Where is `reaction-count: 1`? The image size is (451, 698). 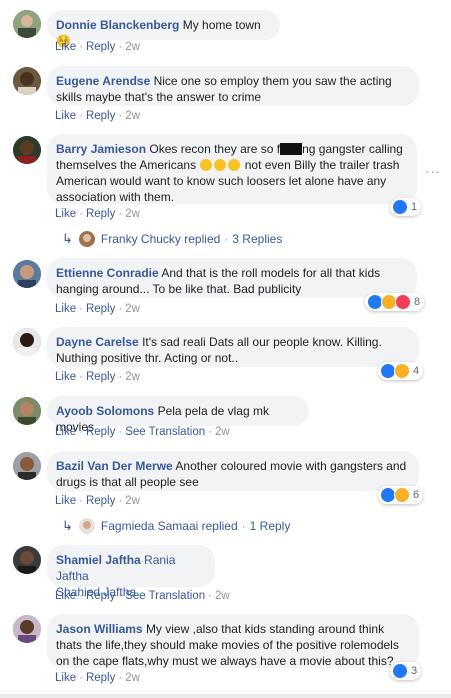
reaction-count: 1 is located at coordinates (414, 207).